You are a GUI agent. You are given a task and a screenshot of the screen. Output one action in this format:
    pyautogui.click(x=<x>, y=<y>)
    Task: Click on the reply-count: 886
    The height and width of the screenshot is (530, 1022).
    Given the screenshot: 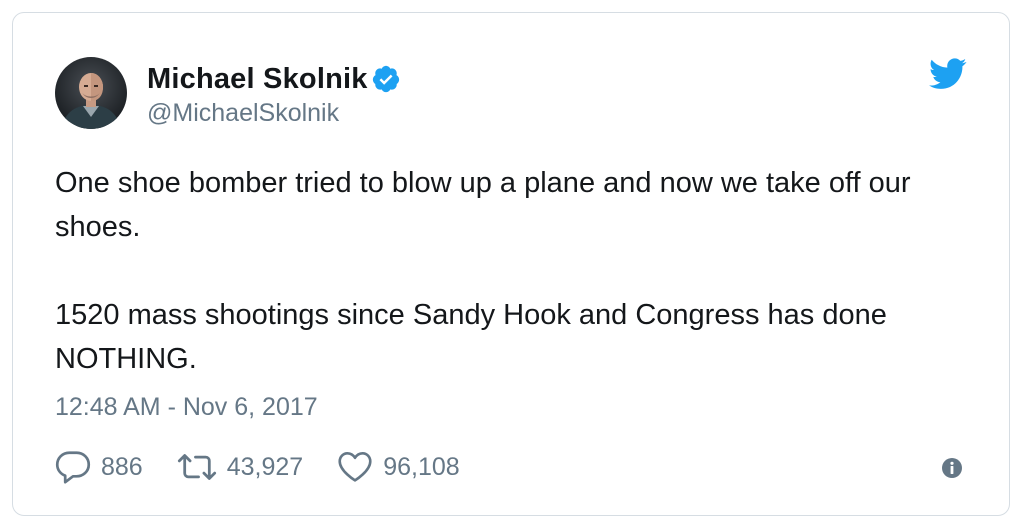 What is the action you would take?
    pyautogui.click(x=122, y=466)
    